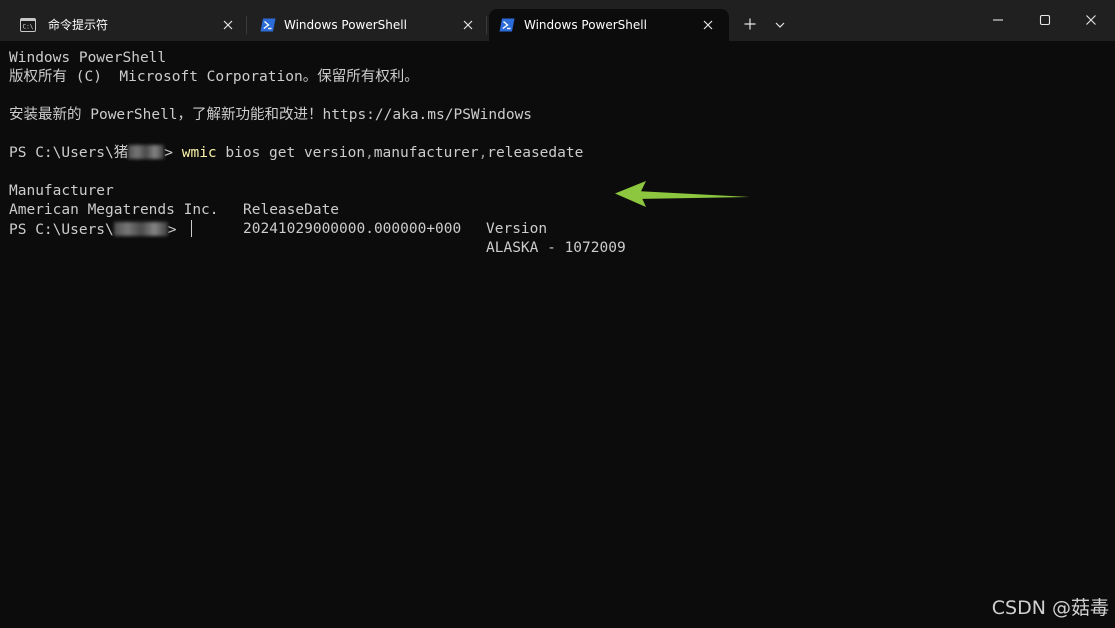 This screenshot has height=628, width=1115. I want to click on tab-label: 命令提示符, so click(78, 25).